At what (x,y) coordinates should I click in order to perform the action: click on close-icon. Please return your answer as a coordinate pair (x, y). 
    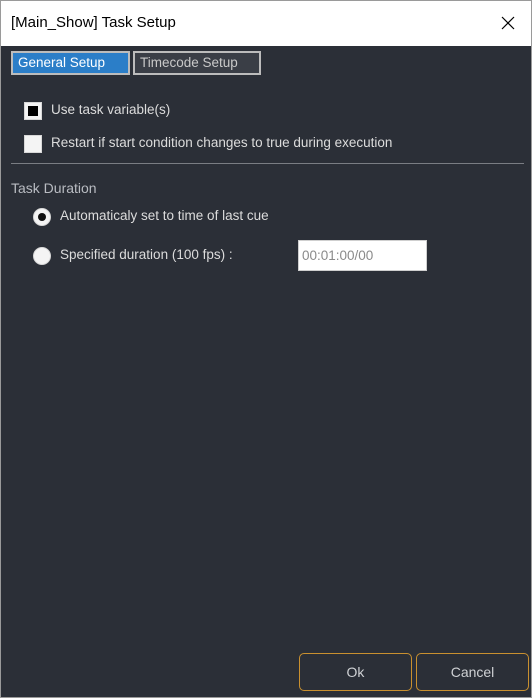
    Looking at the image, I should click on (508, 23).